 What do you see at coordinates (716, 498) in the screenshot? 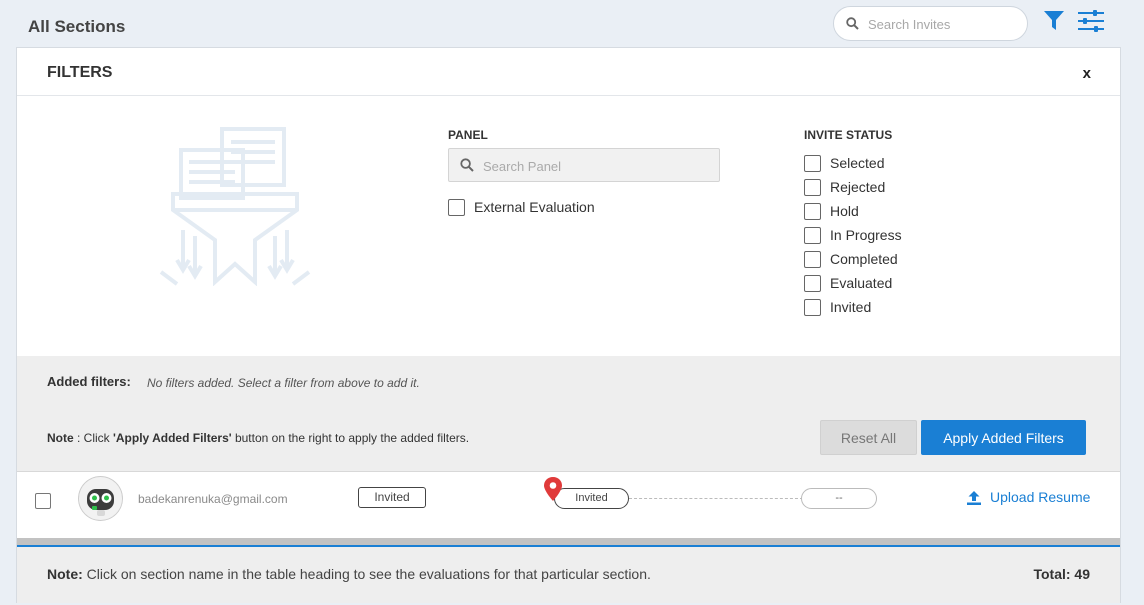
I see `progress-connector` at bounding box center [716, 498].